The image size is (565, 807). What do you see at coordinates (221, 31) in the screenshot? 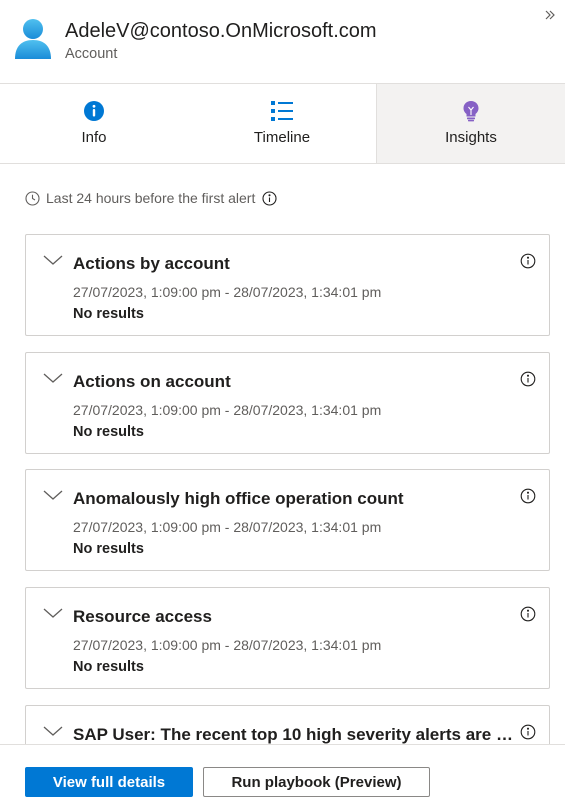
I see `account-name: AdeleV@contoso.OnMicrosoft.com` at bounding box center [221, 31].